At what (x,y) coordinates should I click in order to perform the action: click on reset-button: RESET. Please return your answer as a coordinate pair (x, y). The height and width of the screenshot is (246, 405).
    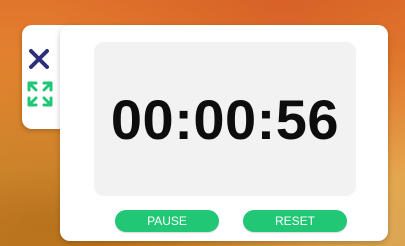
    Looking at the image, I should click on (295, 221).